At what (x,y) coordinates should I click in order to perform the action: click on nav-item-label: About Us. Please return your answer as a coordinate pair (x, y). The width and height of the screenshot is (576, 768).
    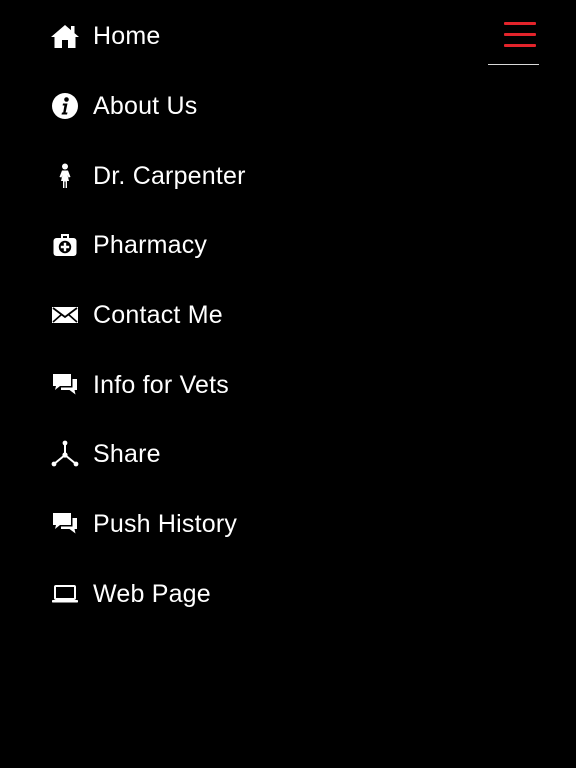
    Looking at the image, I should click on (145, 106).